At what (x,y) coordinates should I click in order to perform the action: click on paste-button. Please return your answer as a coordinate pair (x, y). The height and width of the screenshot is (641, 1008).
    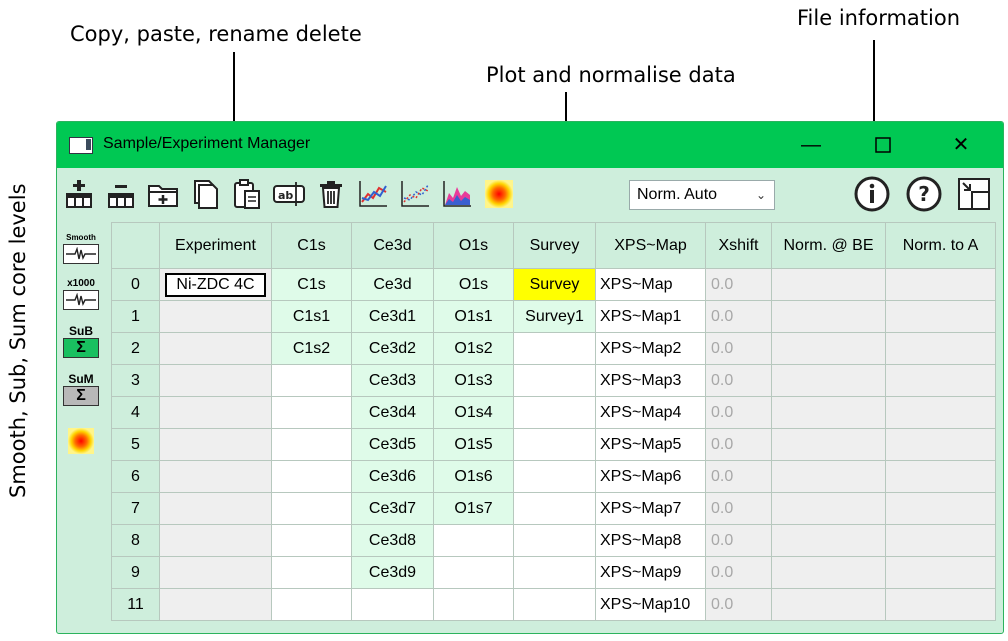
    Looking at the image, I should click on (247, 194).